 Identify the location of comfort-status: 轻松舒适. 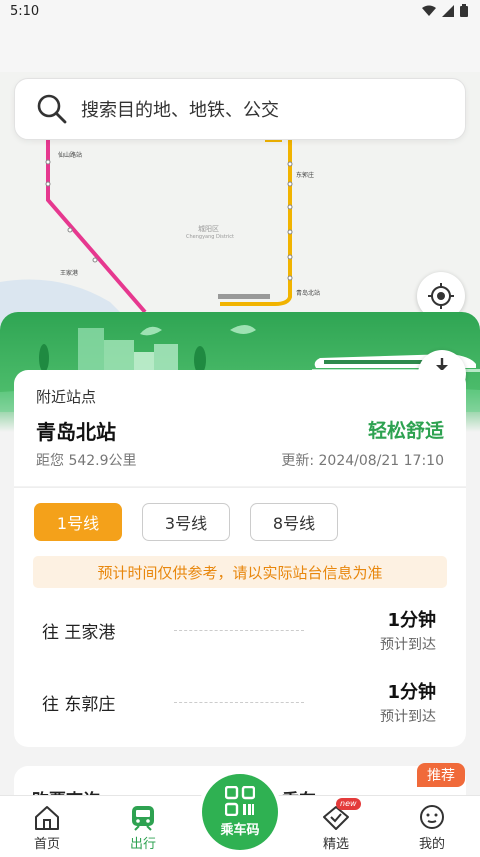
(405, 431).